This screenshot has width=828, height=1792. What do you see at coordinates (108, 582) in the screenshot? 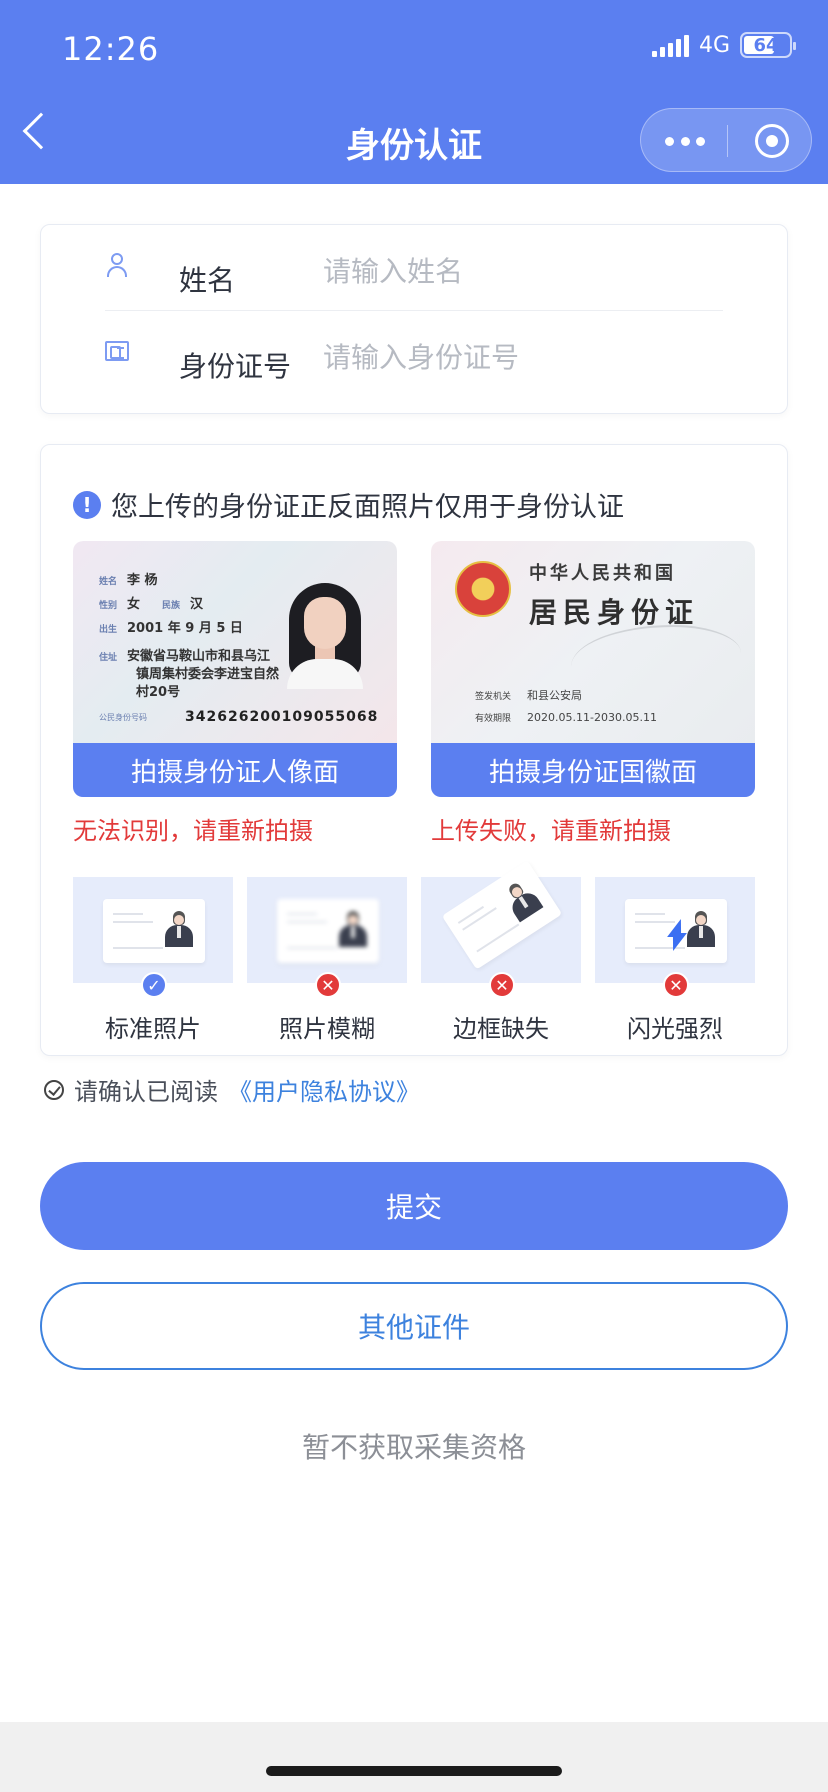
I see `card-name-key: 姓名` at bounding box center [108, 582].